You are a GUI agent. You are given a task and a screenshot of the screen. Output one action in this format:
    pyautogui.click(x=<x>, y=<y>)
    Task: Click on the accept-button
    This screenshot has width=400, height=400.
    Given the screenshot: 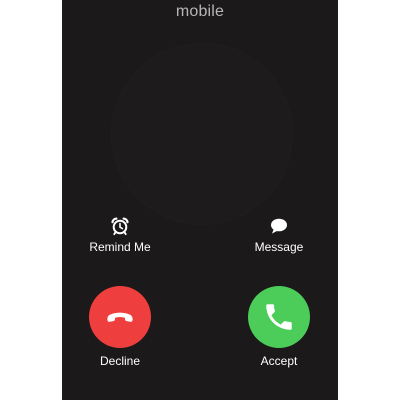 What is the action you would take?
    pyautogui.click(x=279, y=317)
    